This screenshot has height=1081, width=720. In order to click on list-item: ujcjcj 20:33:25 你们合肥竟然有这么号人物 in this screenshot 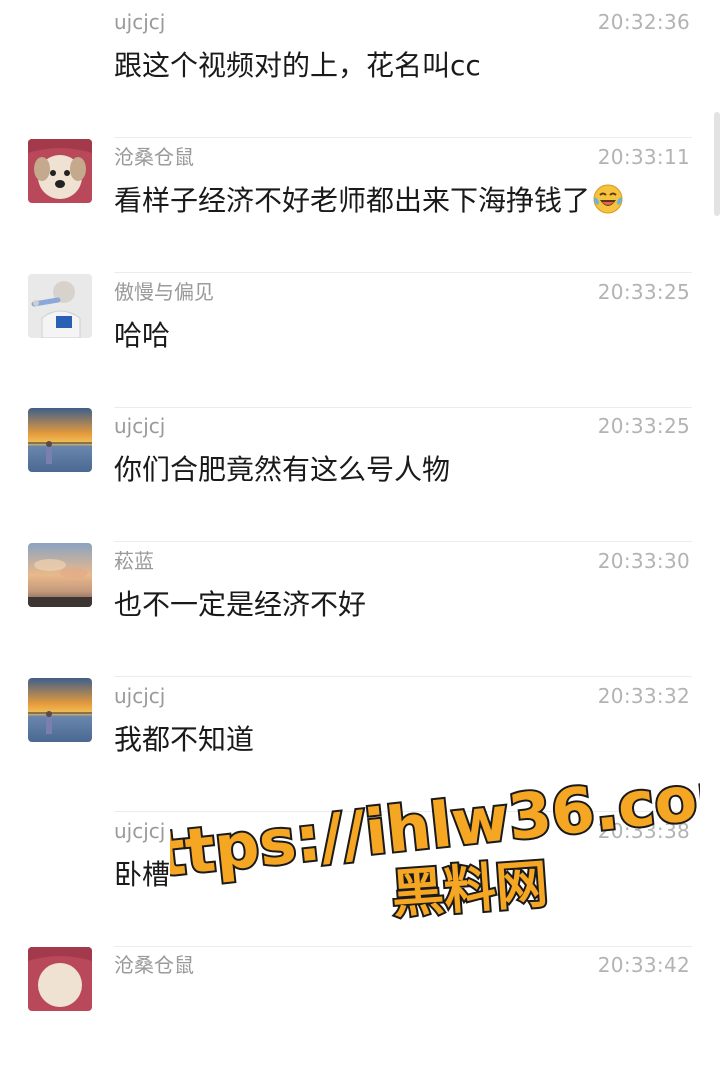, I will do `click(360, 475)`.